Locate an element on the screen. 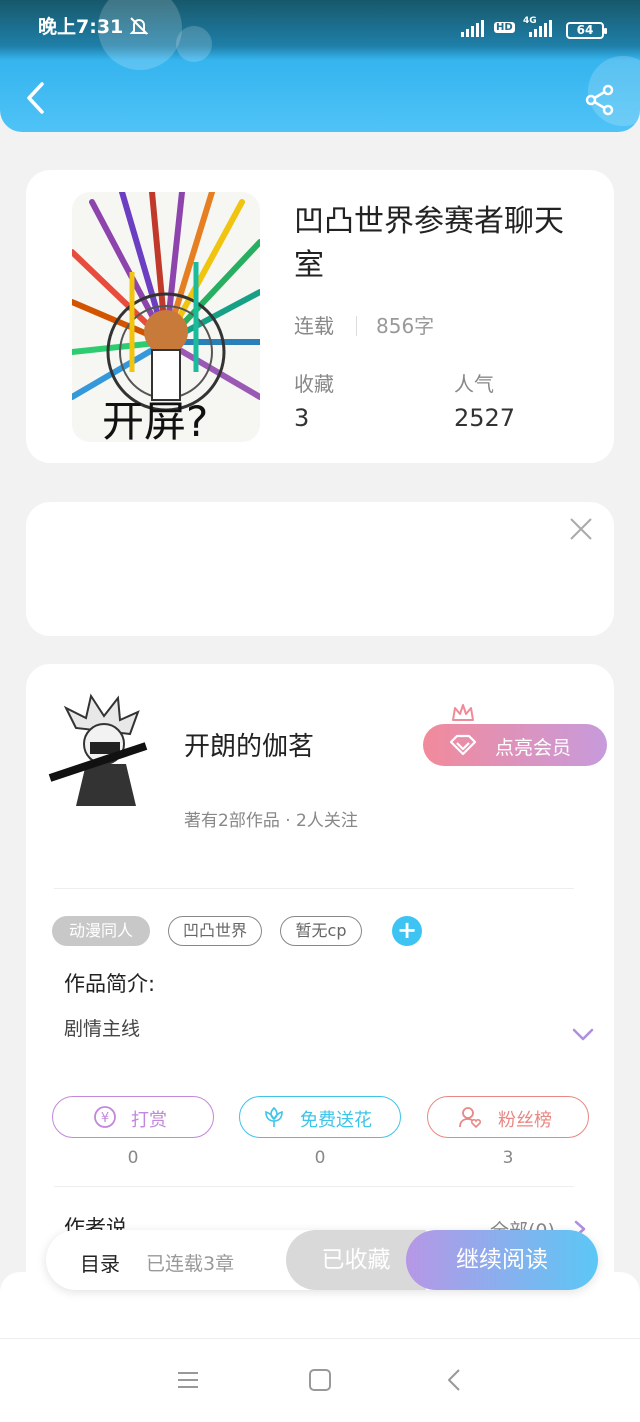  reward-button: ¥ 打赏 is located at coordinates (133, 1117).